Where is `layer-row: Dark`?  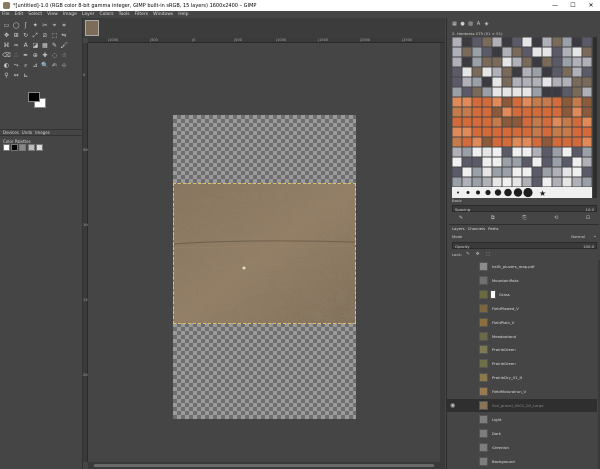 layer-row: Dark is located at coordinates (522, 433).